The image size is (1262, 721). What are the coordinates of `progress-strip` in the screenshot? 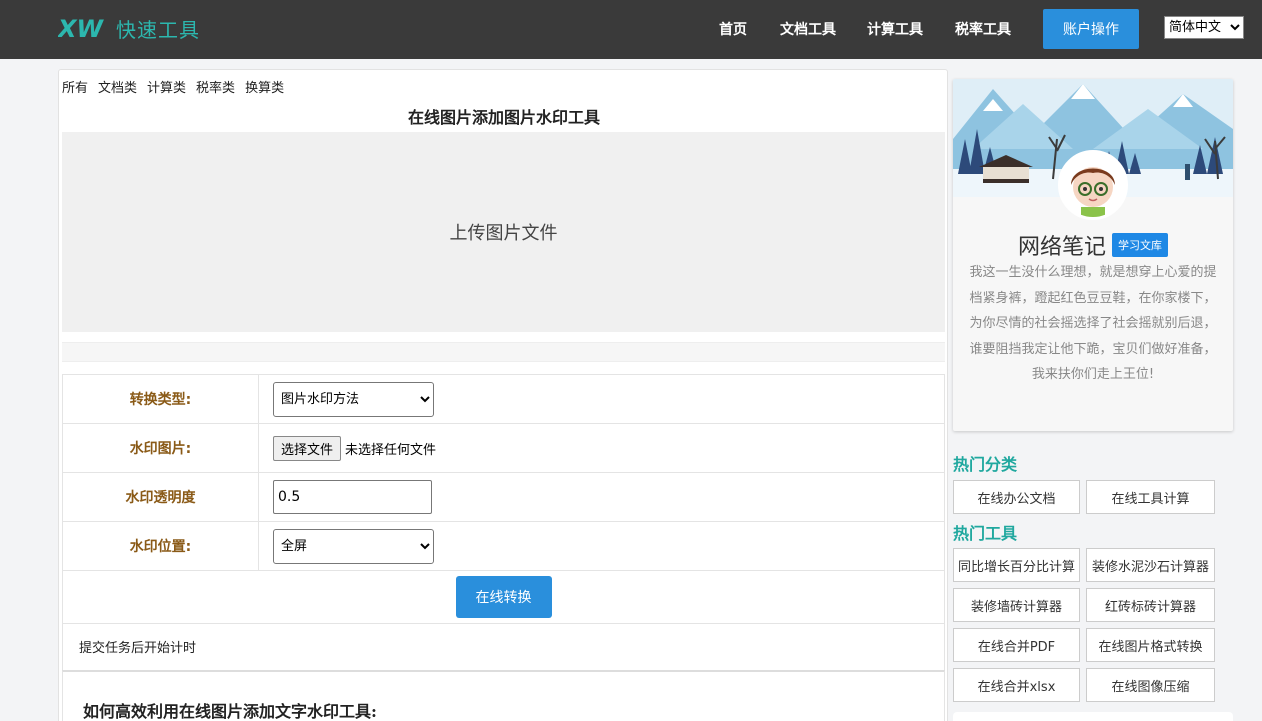 It's located at (503, 352).